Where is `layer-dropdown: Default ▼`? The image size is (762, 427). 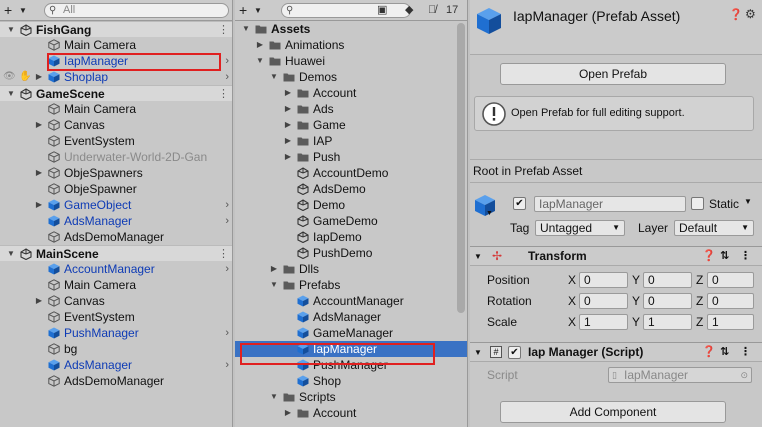 layer-dropdown: Default ▼ is located at coordinates (714, 228).